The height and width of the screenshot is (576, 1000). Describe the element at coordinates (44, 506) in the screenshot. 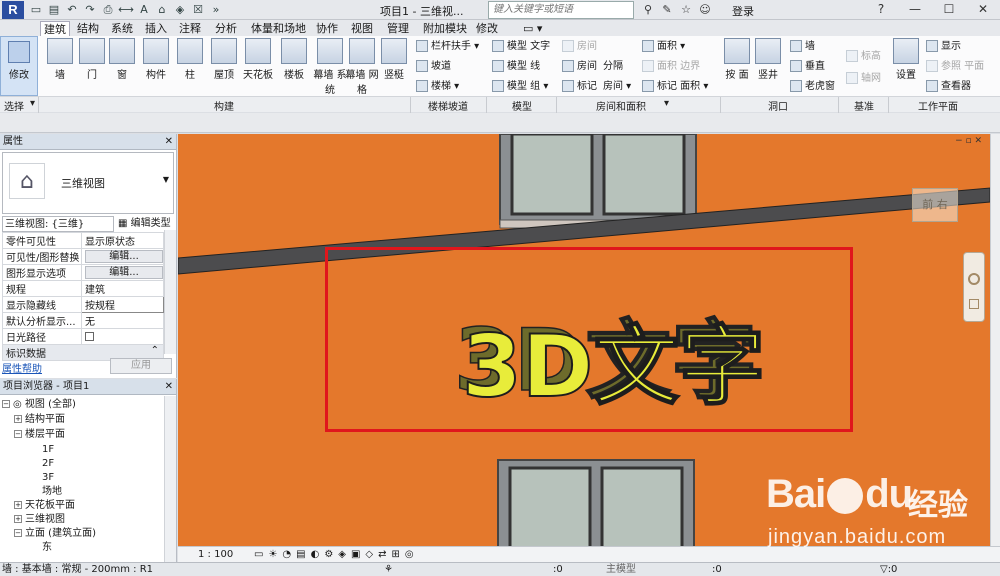

I see `tree-ceiling-plans: + 天花板平面` at that location.